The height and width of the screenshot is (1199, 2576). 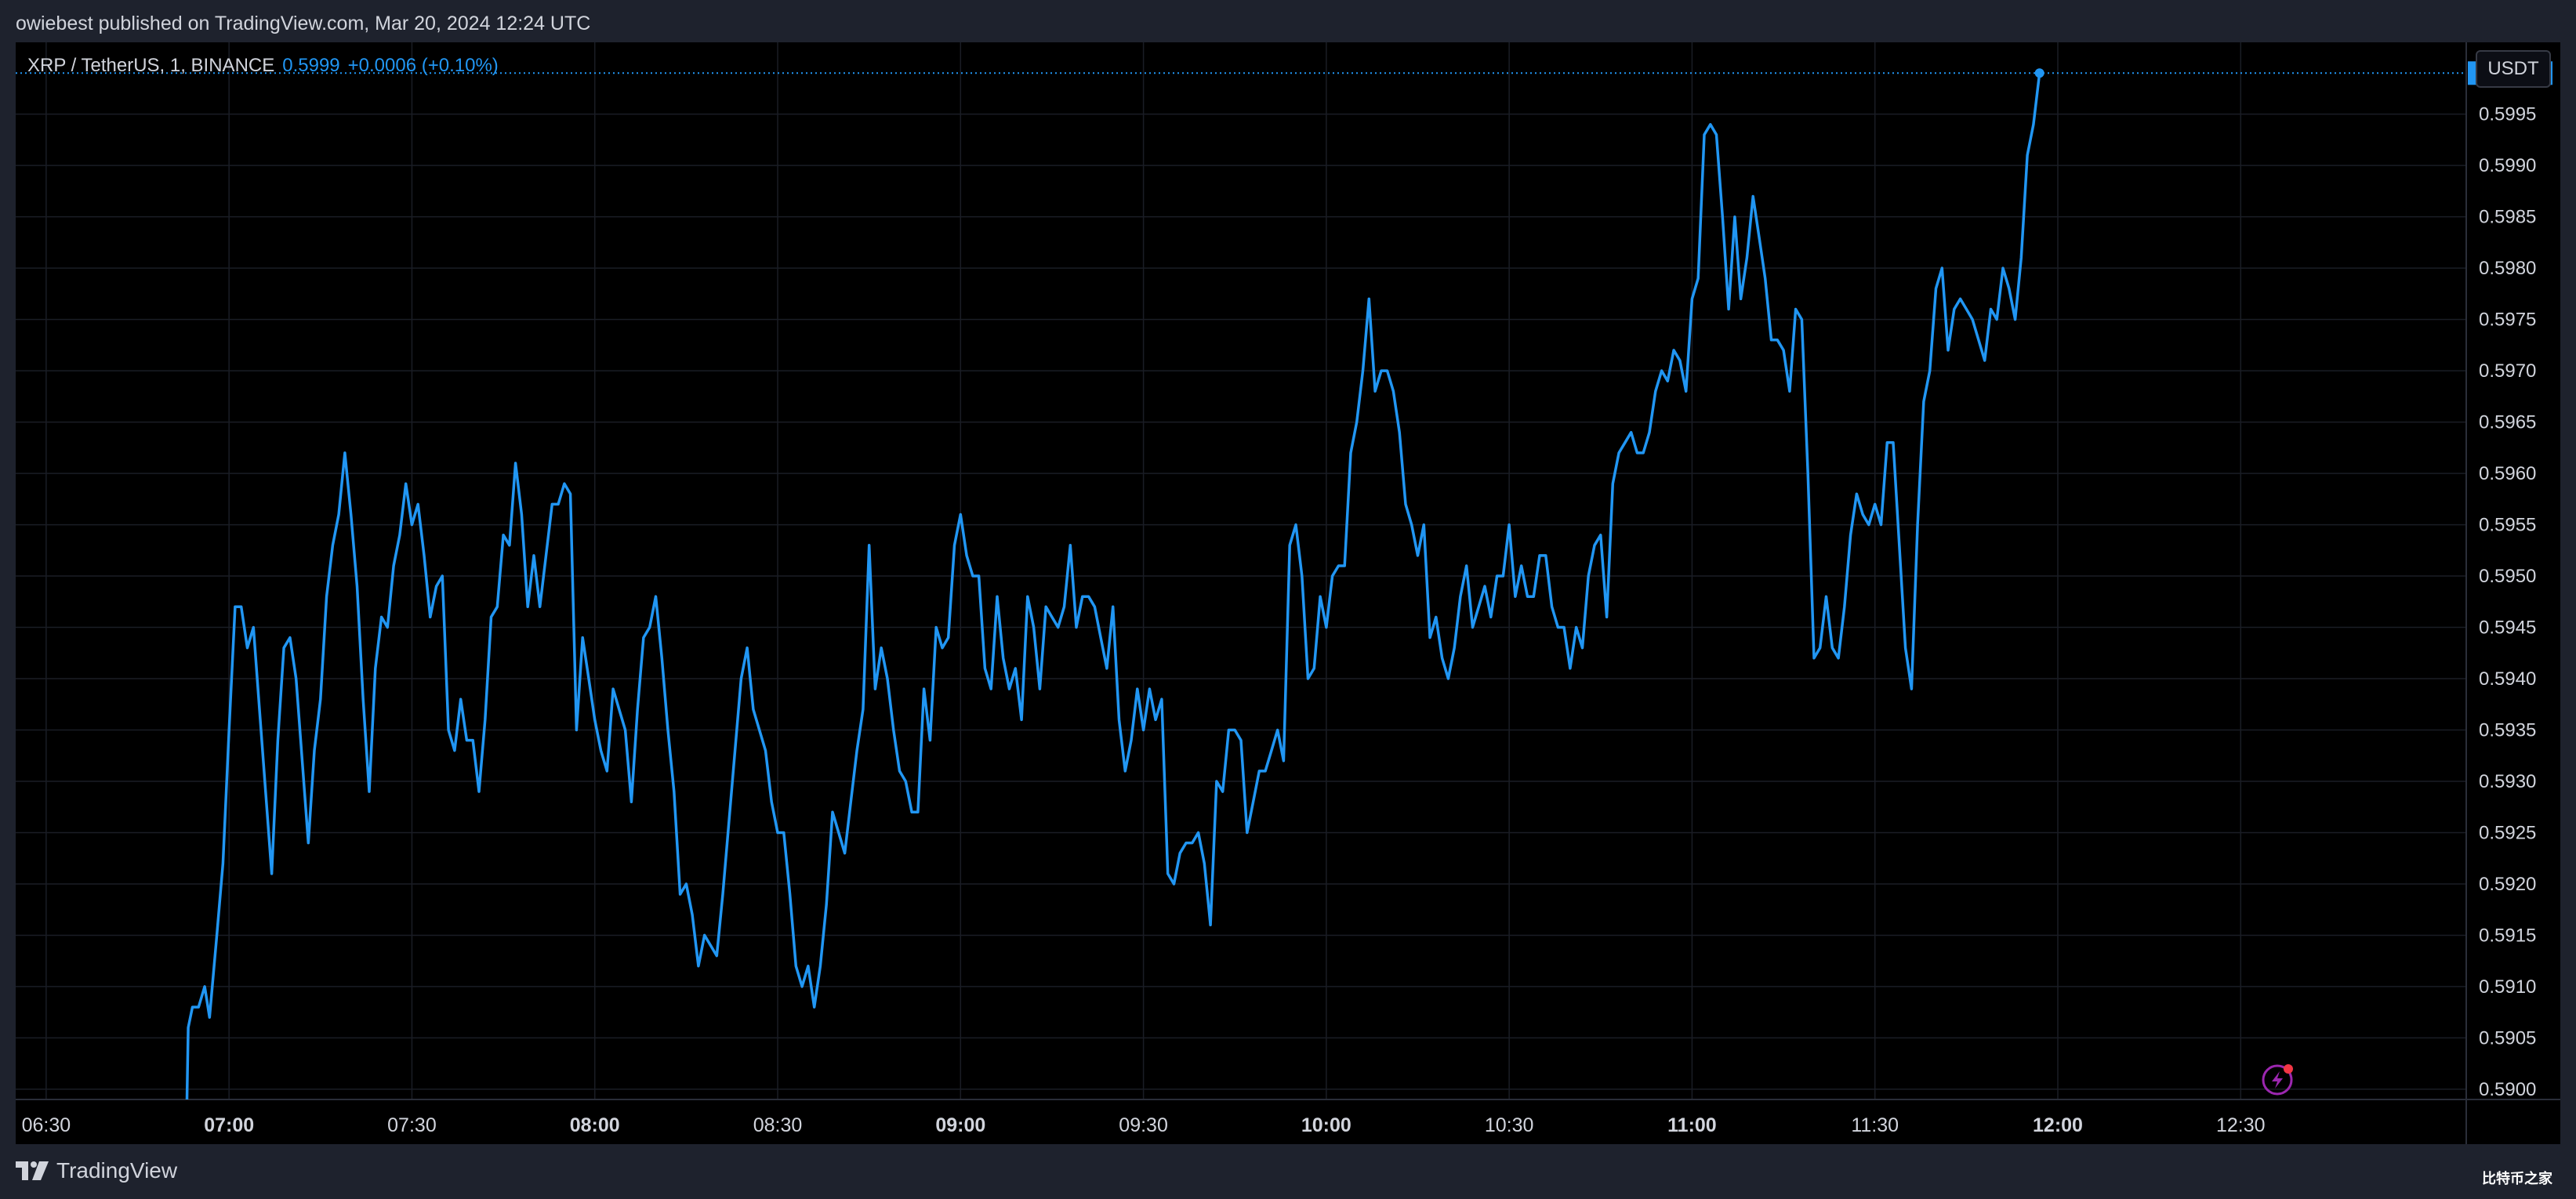 What do you see at coordinates (1510, 1125) in the screenshot?
I see `x-tick-label: 10:30` at bounding box center [1510, 1125].